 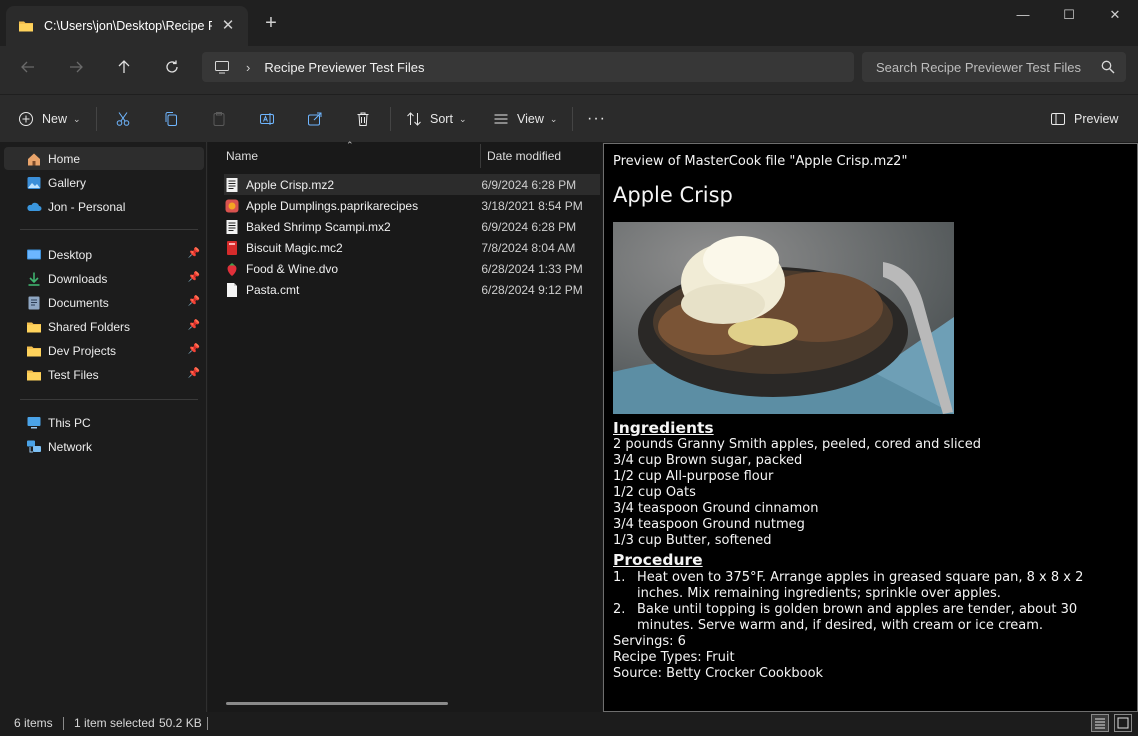 What do you see at coordinates (412, 226) in the screenshot?
I see `file-row: Baked Shrimp Scampi.mx2 6/9/2024 6:28 PM` at bounding box center [412, 226].